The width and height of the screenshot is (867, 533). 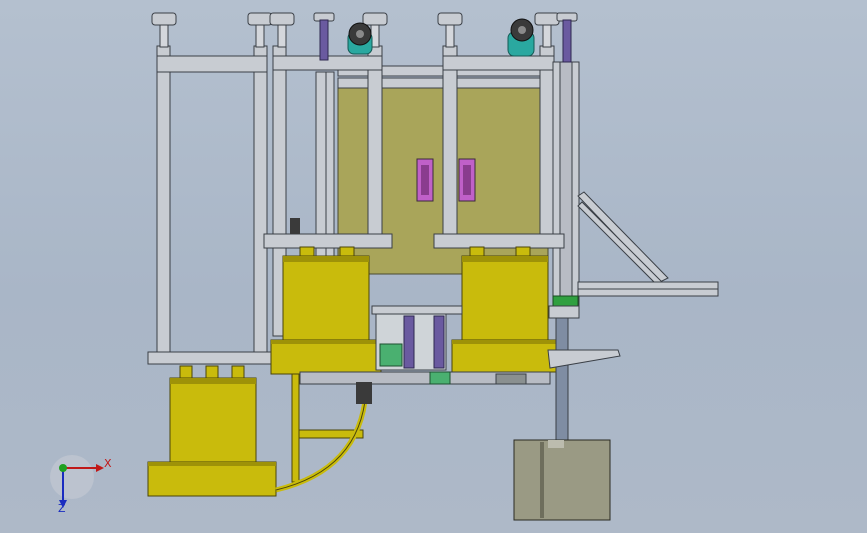 What do you see at coordinates (323, 433) in the screenshot?
I see `support-bracket` at bounding box center [323, 433].